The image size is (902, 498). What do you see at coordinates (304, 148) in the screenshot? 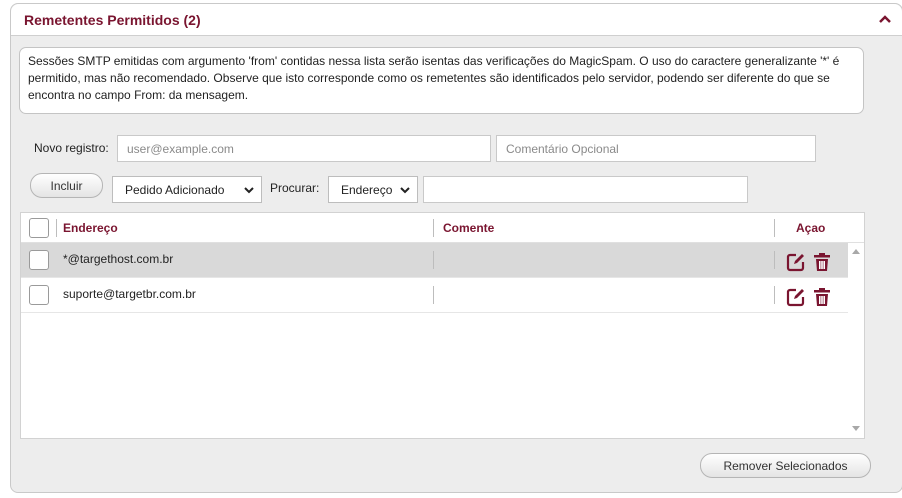
I see `email-input` at bounding box center [304, 148].